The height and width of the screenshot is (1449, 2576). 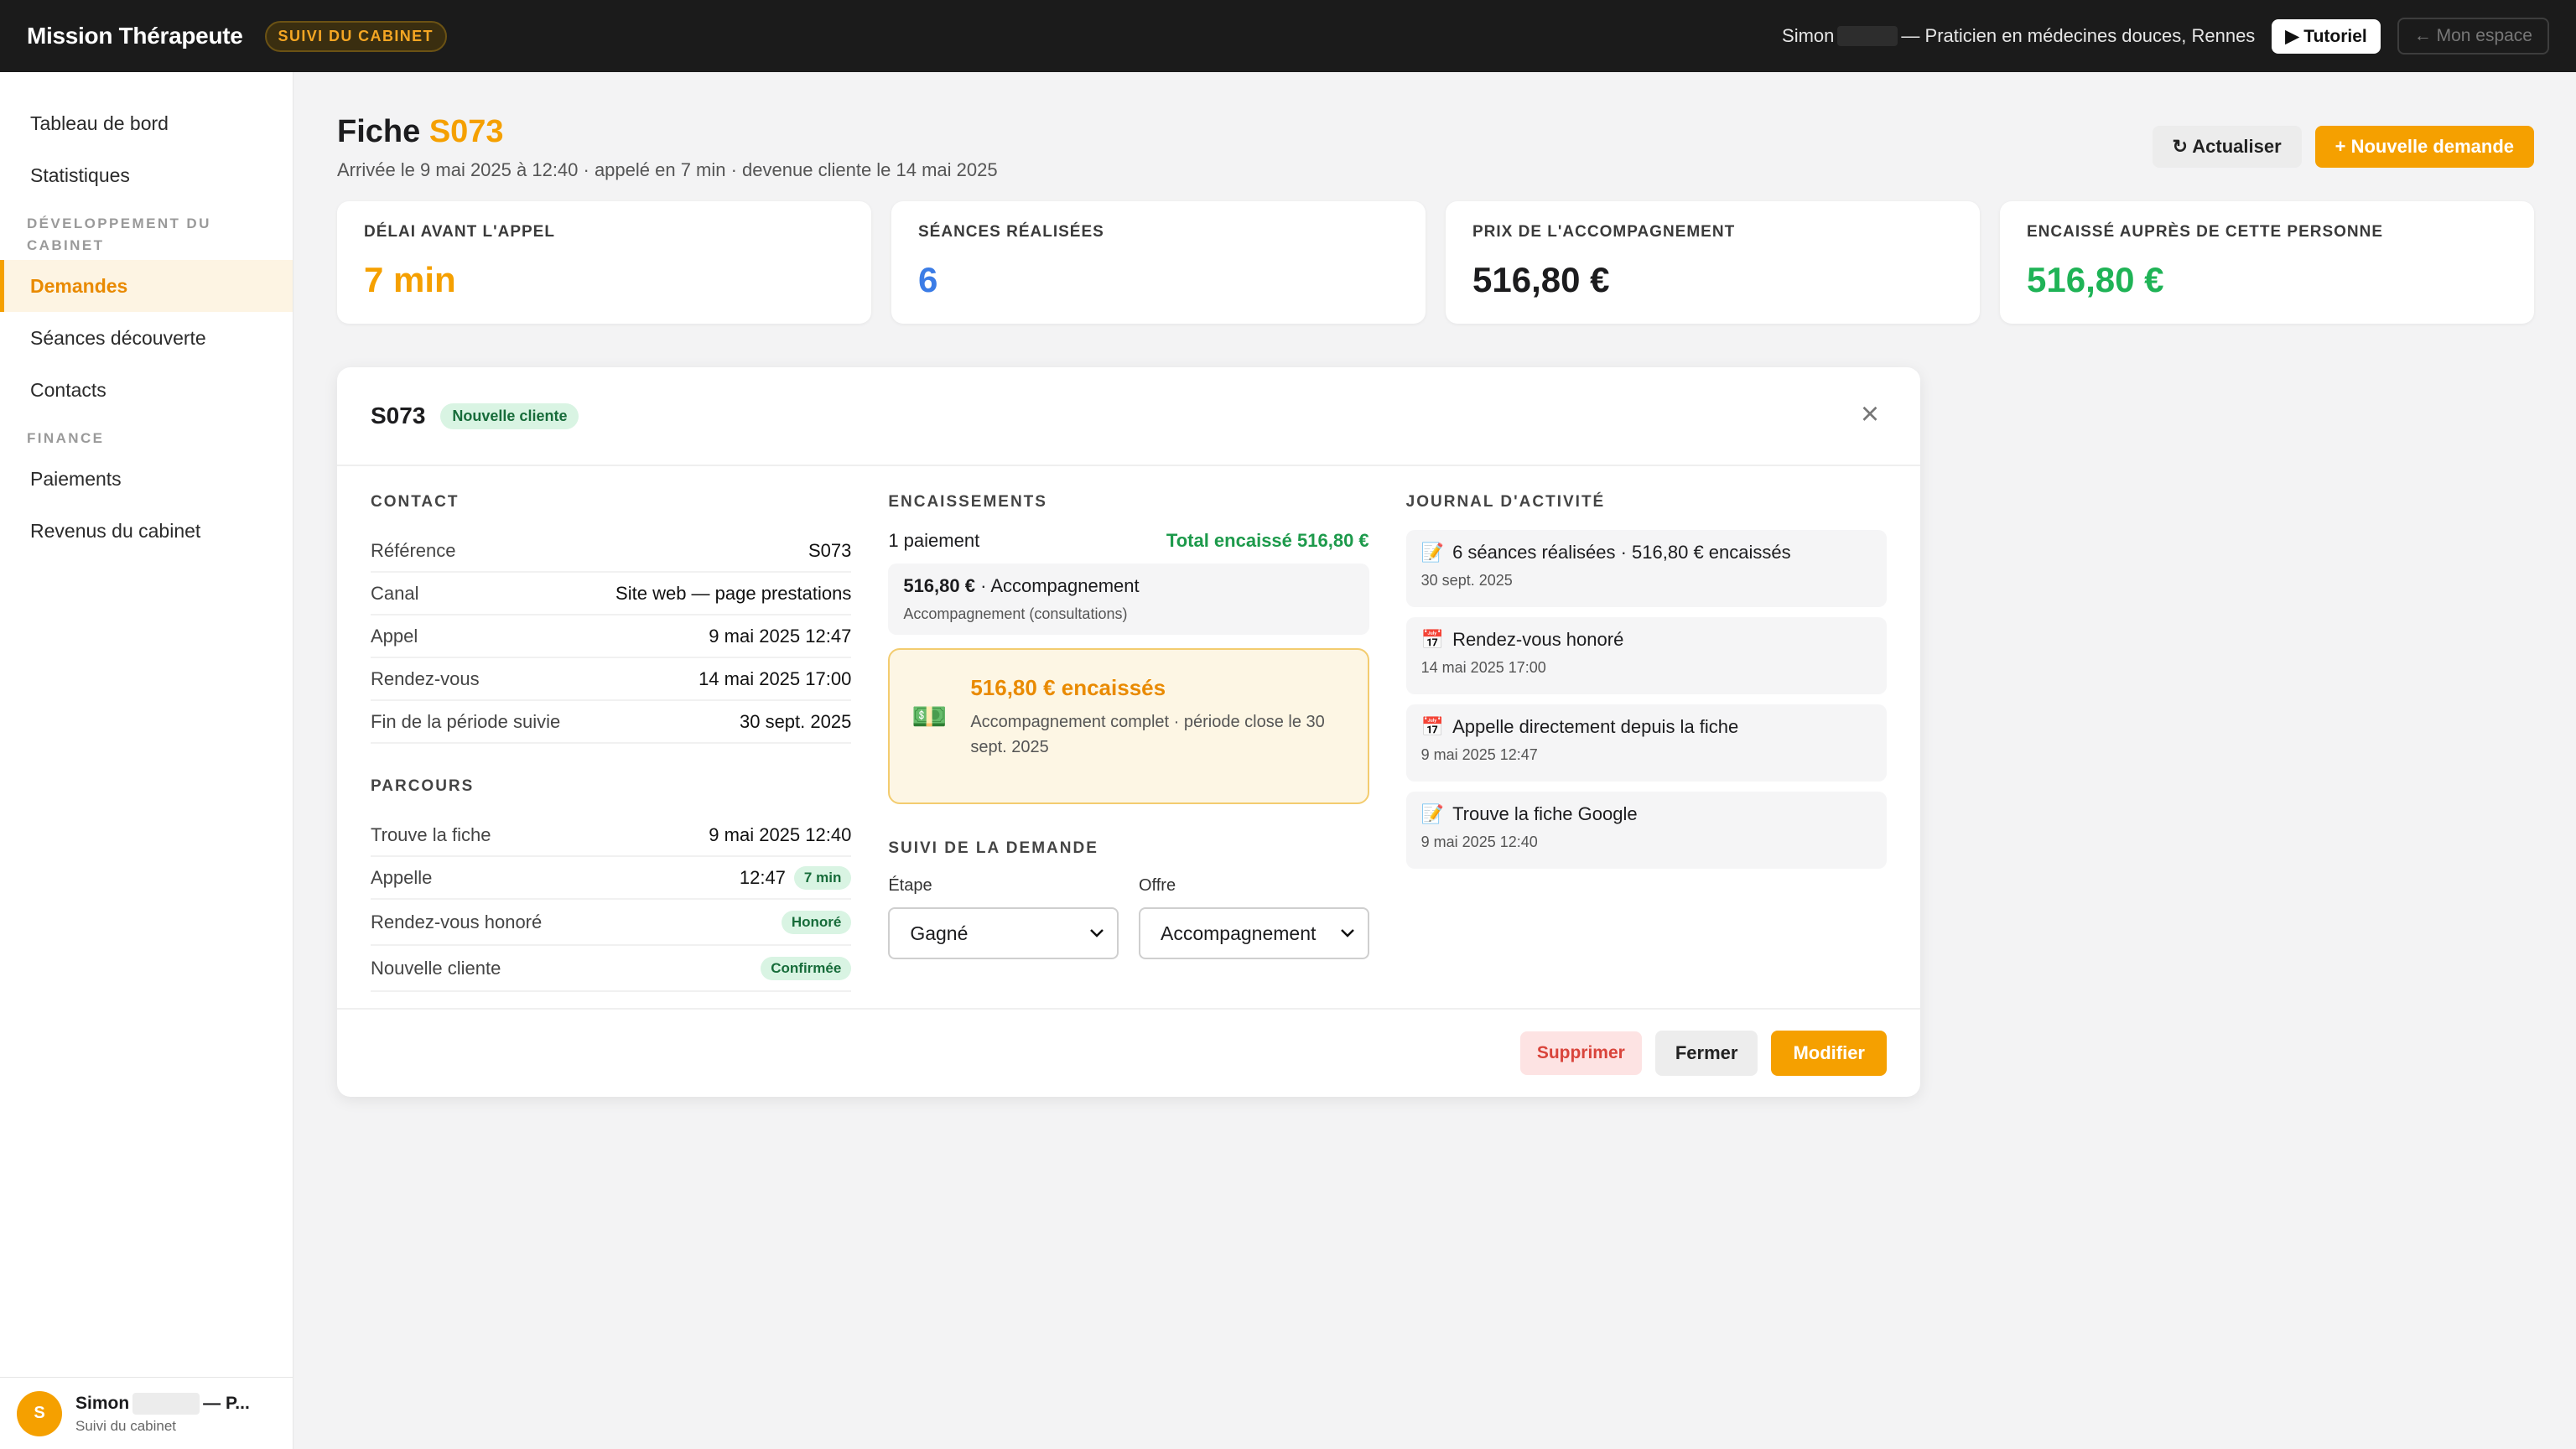 I want to click on row-label: Canal, so click(x=395, y=593).